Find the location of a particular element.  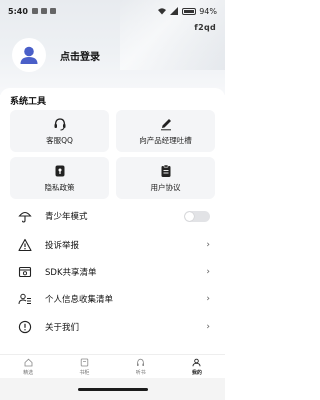

tab-featured: 精选 is located at coordinates (28, 366).